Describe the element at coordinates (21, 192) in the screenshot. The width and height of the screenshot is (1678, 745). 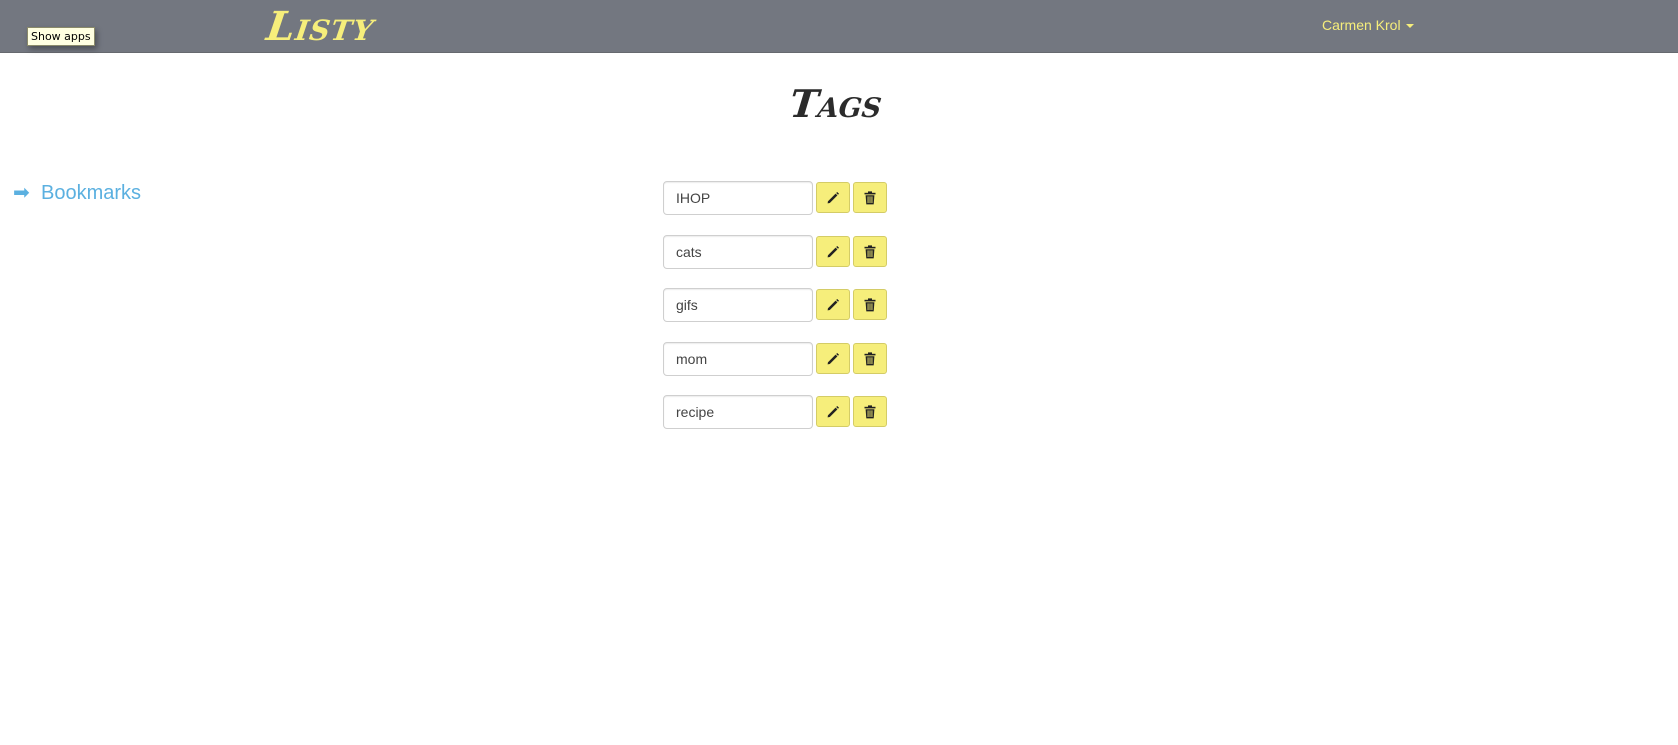
I see `arrow-right-icon: ➡` at that location.